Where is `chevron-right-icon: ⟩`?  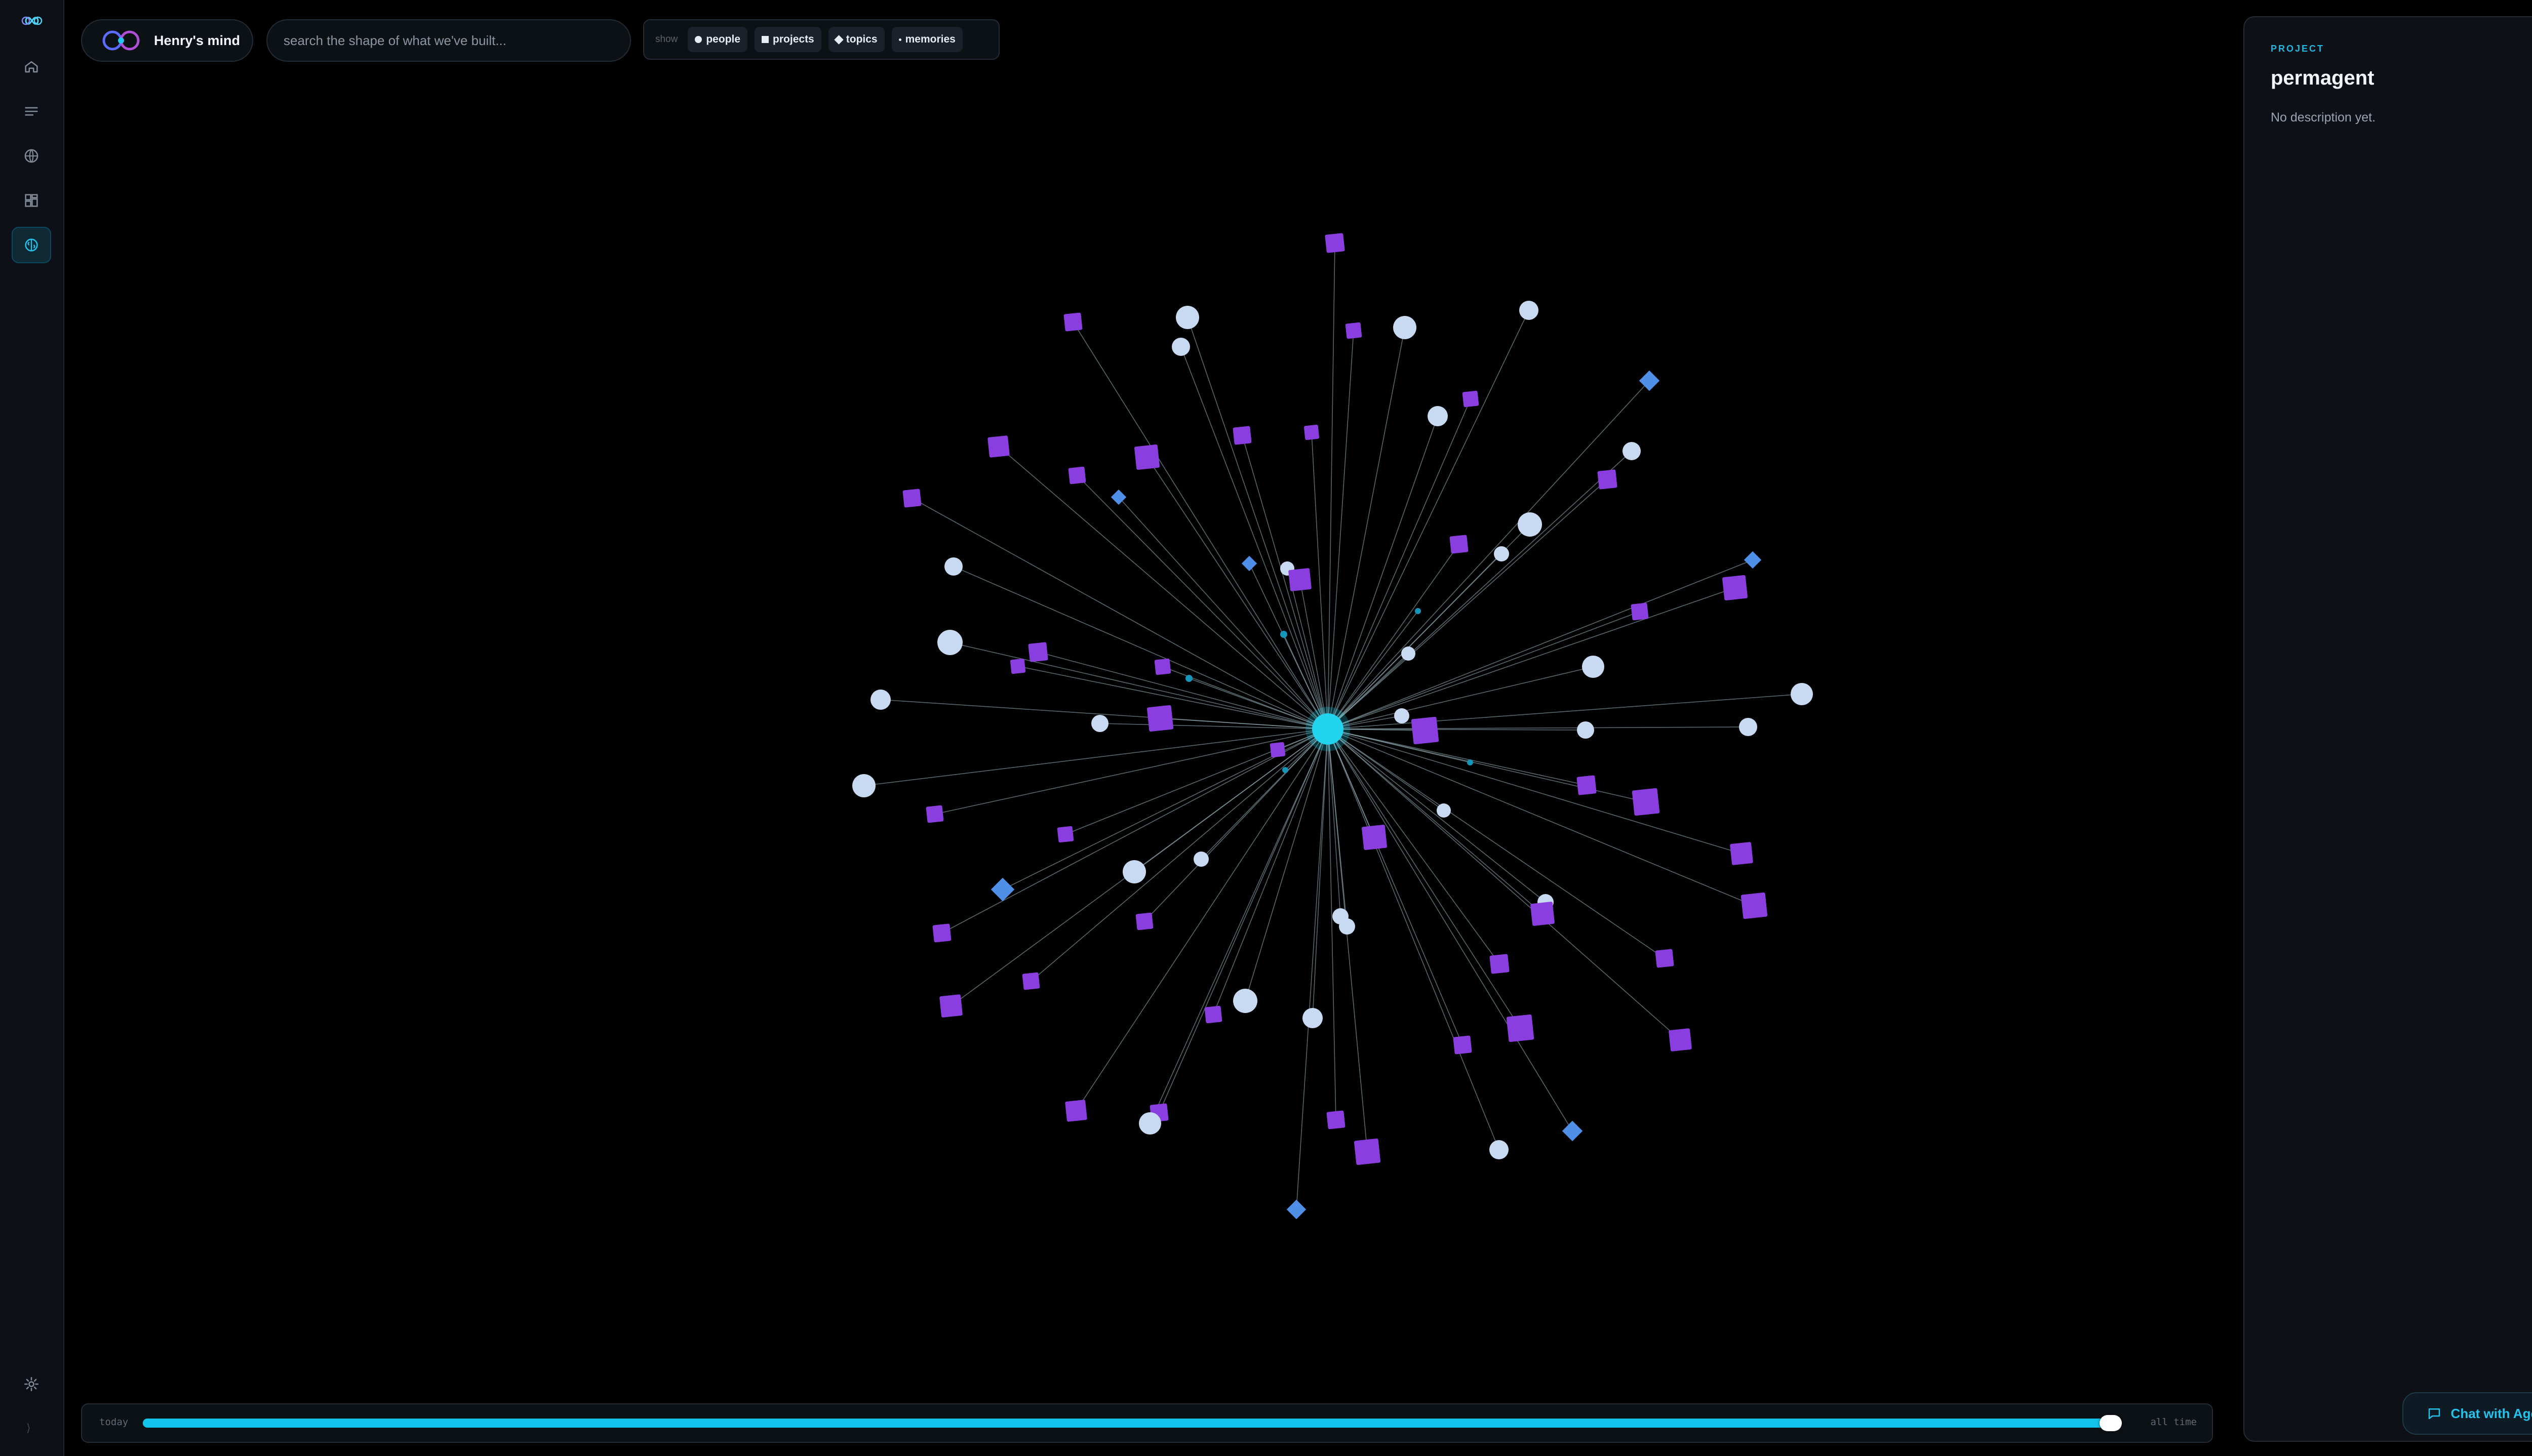 chevron-right-icon: ⟩ is located at coordinates (28, 1428).